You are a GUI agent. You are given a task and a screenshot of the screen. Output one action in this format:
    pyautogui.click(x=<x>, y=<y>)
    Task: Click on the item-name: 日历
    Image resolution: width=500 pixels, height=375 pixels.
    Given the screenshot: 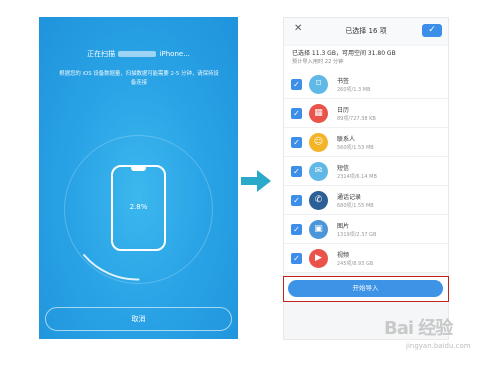 What is the action you would take?
    pyautogui.click(x=343, y=110)
    